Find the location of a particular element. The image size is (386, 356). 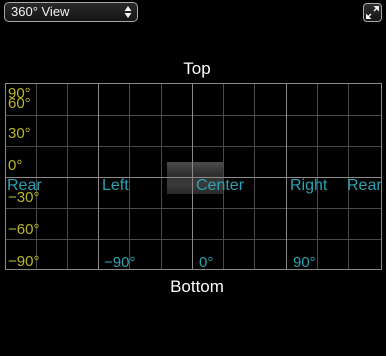

elevation-label-30: 30° is located at coordinates (19, 133).